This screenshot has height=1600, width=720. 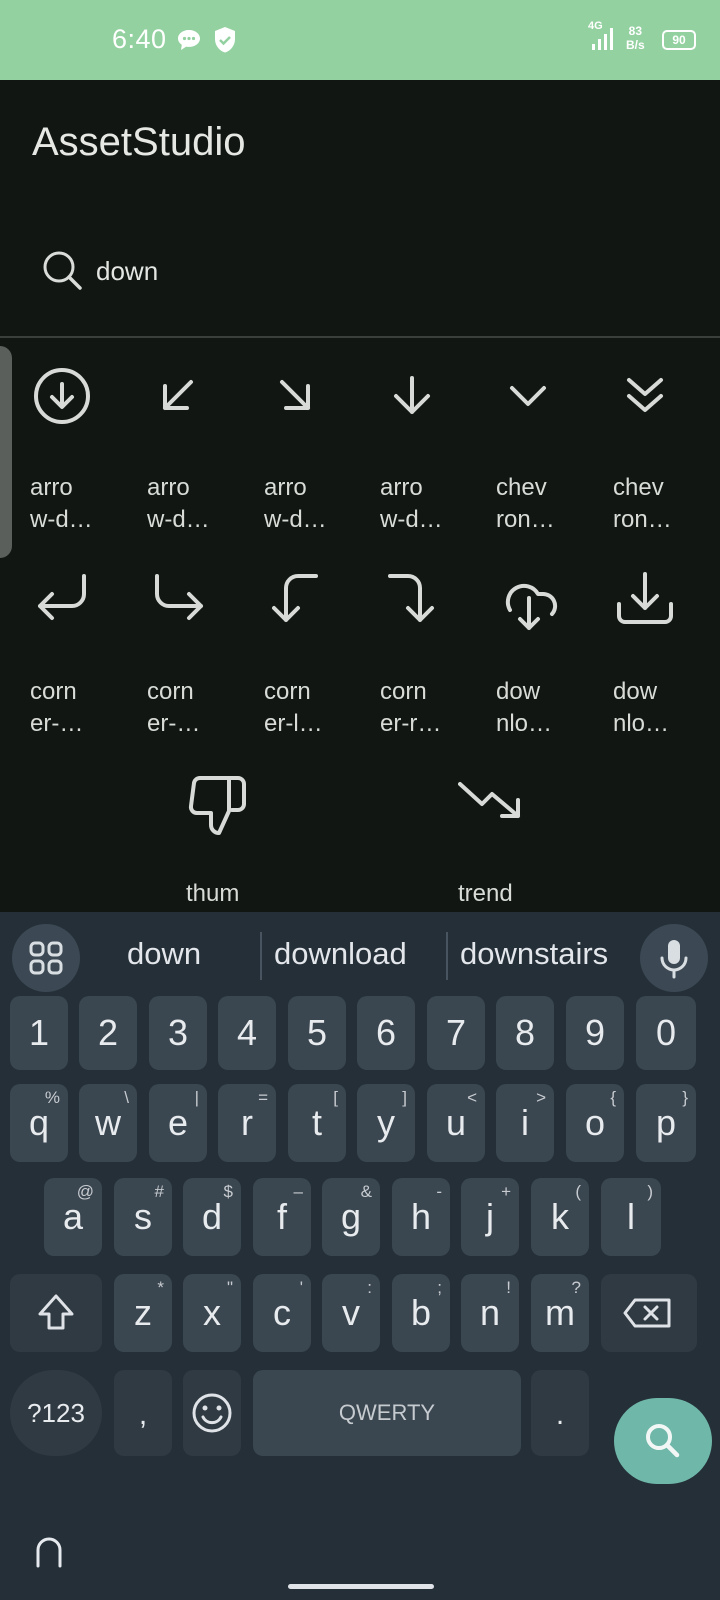 I want to click on scroll-handle, so click(x=6, y=452).